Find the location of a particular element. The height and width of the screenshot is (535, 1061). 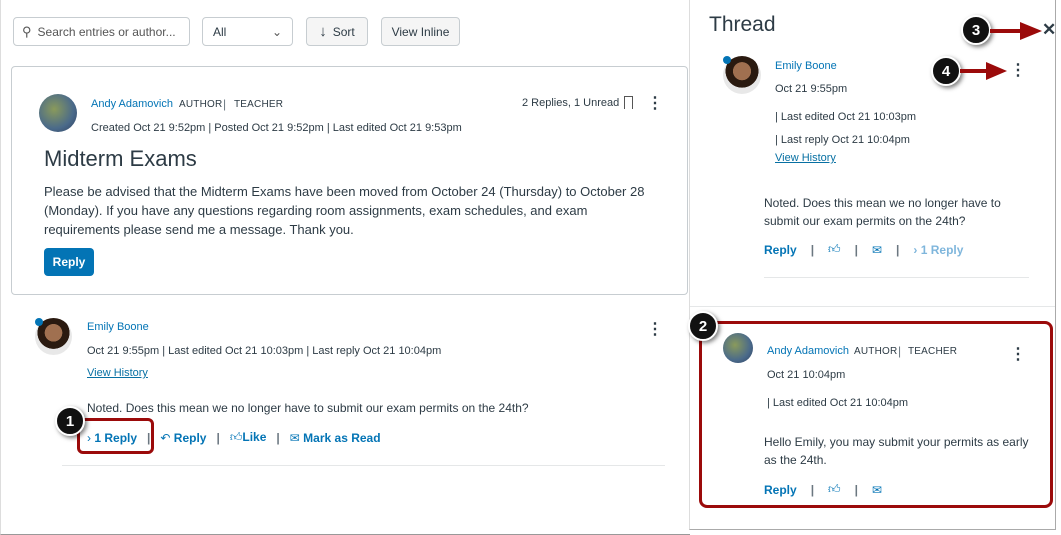

entry-date: Oct 21 9:55pm is located at coordinates (811, 89).